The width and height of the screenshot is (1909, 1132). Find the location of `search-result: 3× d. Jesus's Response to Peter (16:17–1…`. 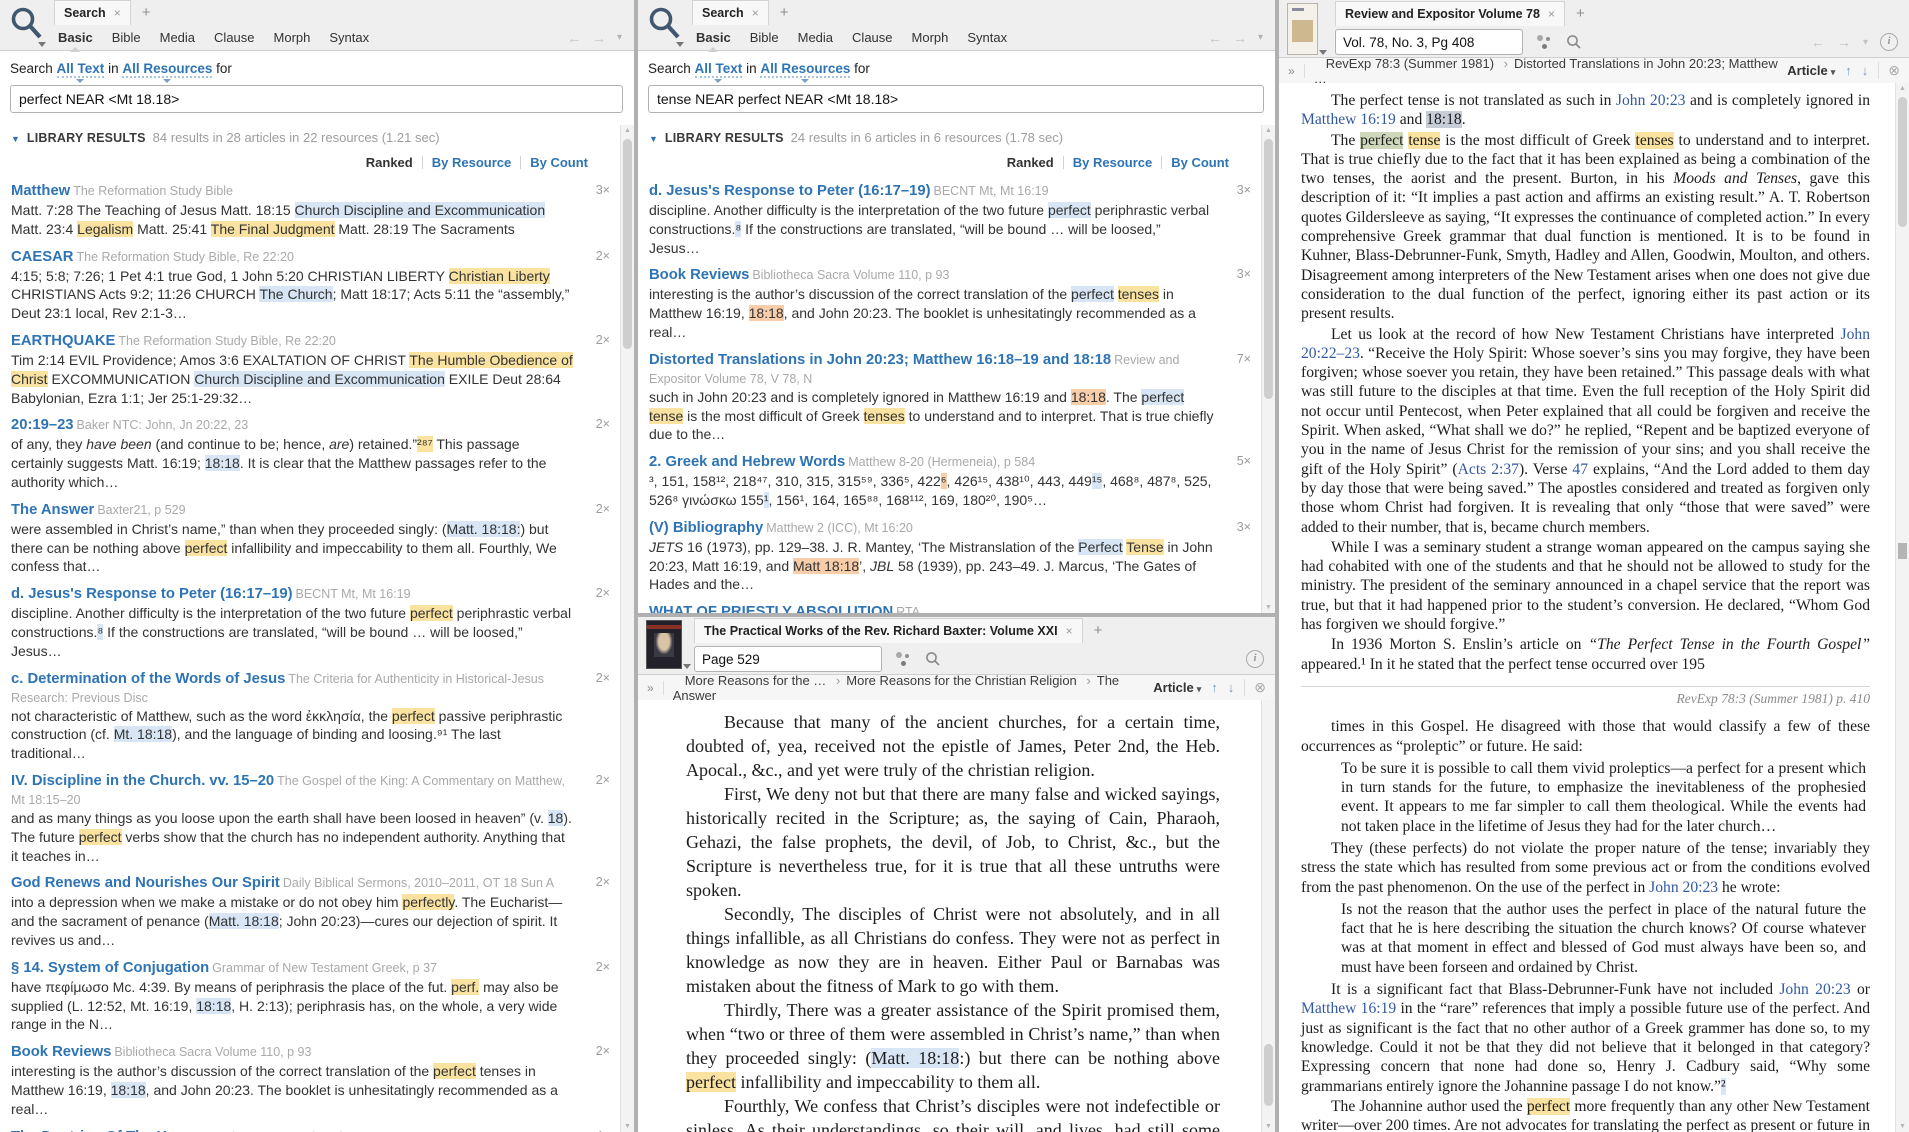

search-result: 3× d. Jesus's Response to Peter (16:17–1… is located at coordinates (951, 219).